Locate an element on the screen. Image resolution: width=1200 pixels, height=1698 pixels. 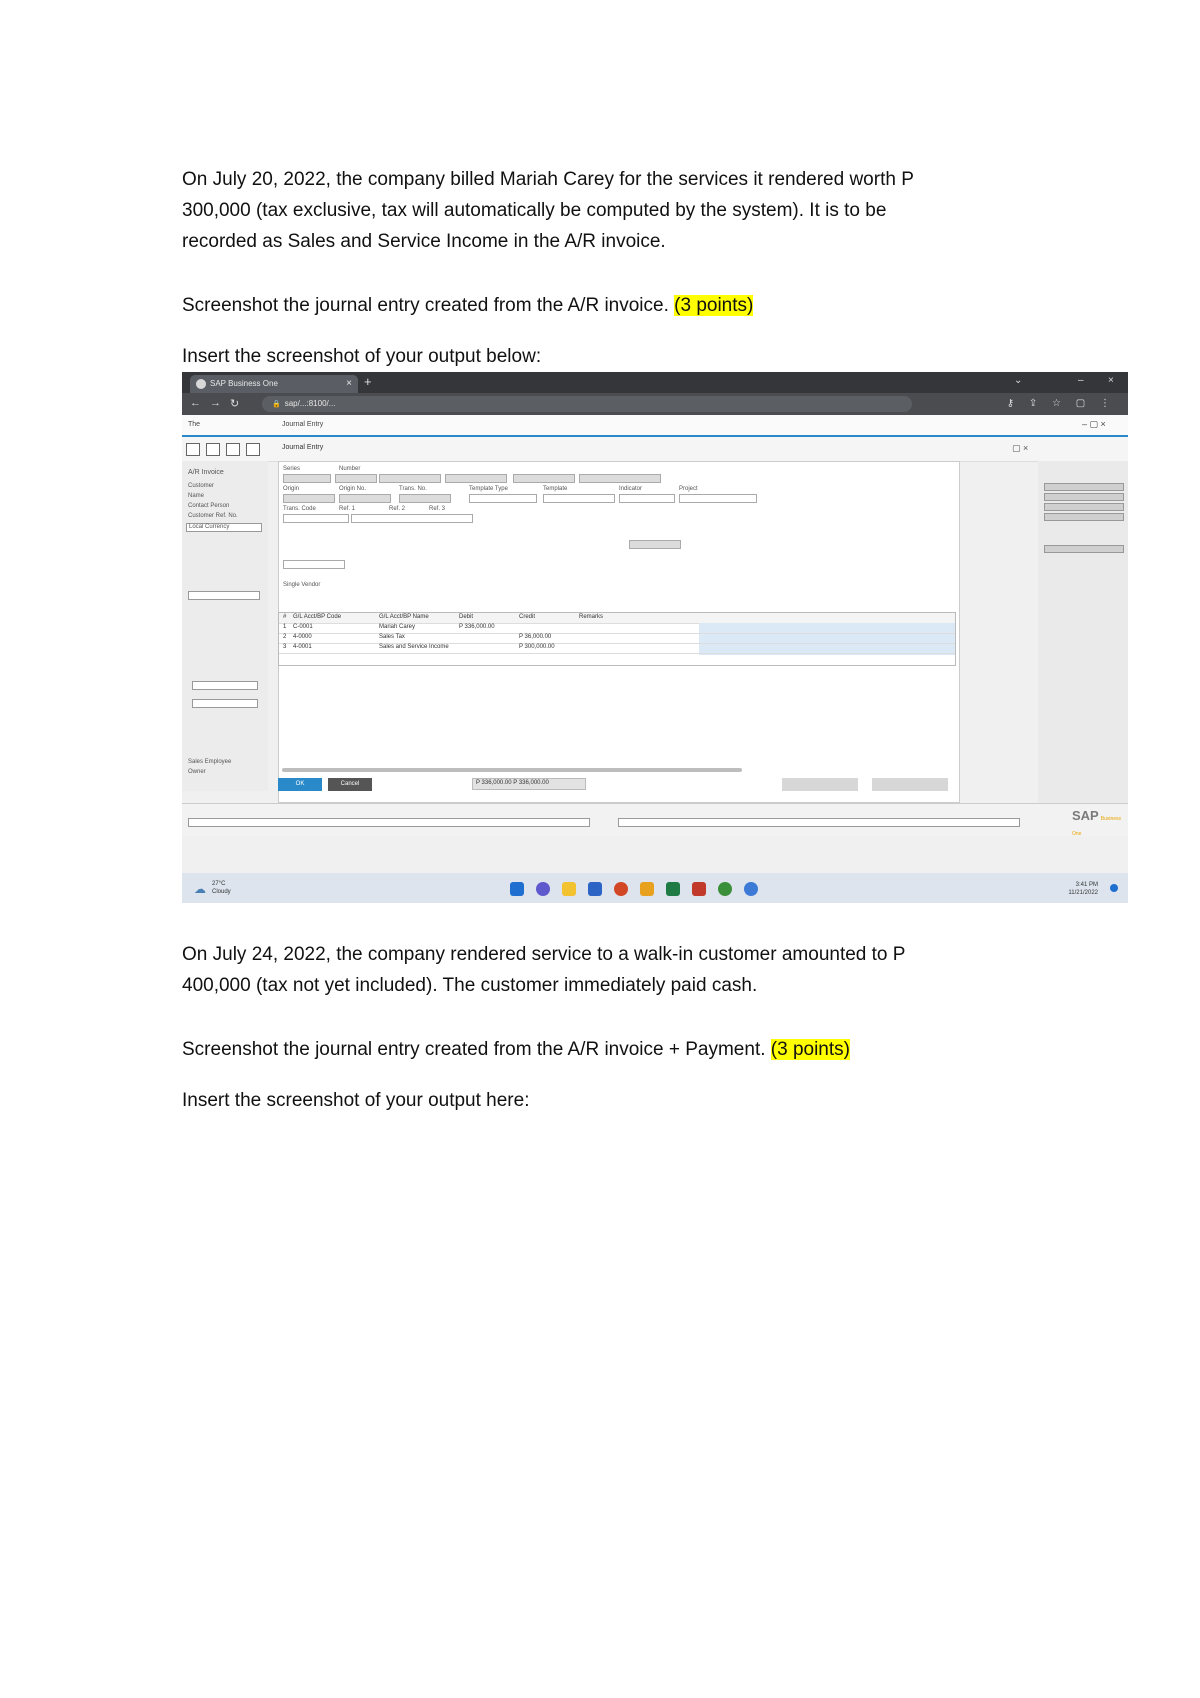
close-tab-icon: × is located at coordinates (349, 384).